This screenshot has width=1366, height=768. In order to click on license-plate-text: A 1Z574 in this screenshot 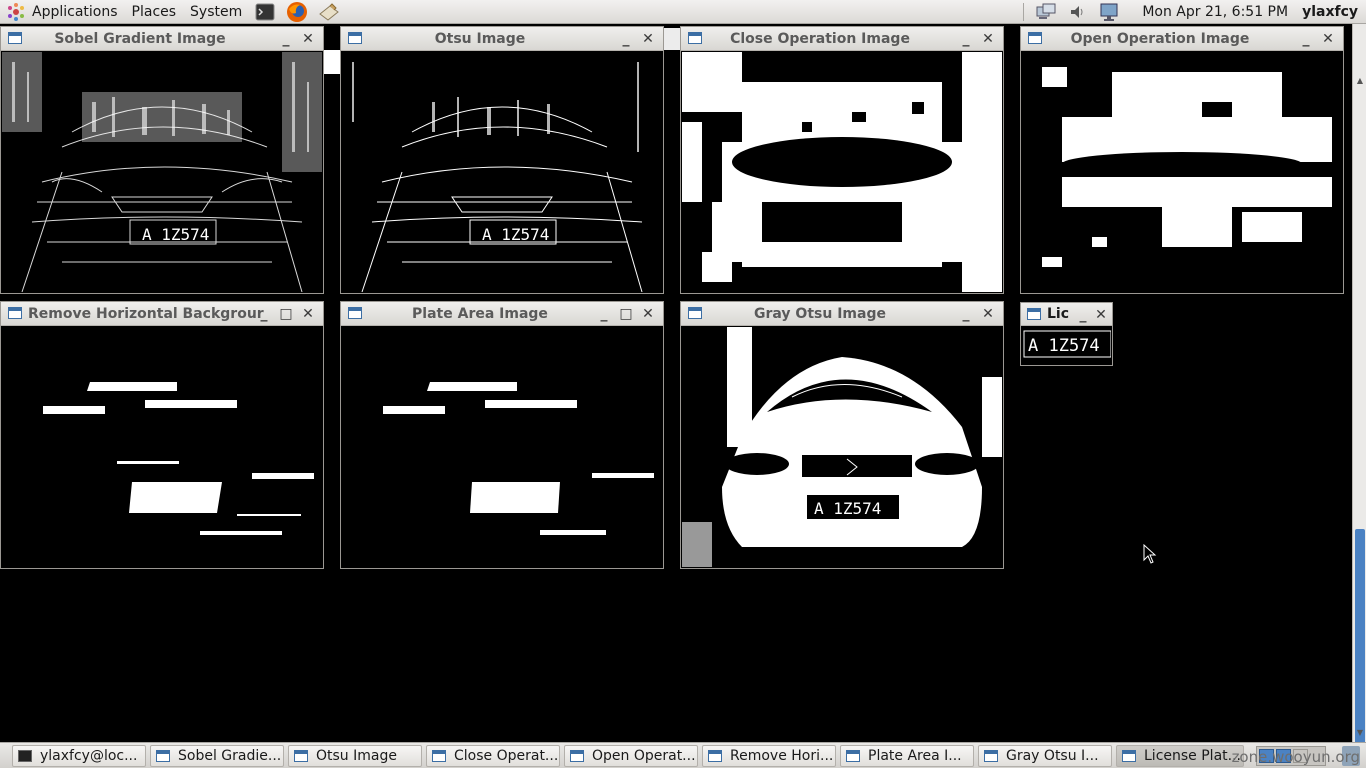, I will do `click(1064, 346)`.